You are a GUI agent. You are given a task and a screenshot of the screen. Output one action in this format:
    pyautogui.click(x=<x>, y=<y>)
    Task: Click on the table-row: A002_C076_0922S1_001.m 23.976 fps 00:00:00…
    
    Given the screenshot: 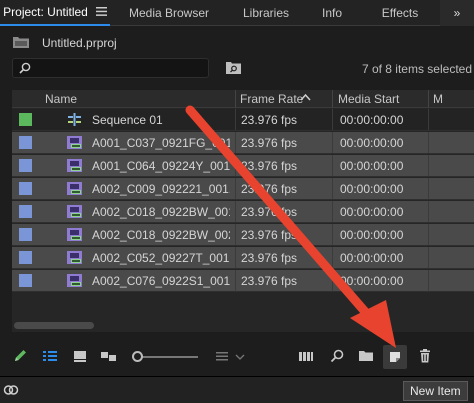 What is the action you would take?
    pyautogui.click(x=243, y=281)
    